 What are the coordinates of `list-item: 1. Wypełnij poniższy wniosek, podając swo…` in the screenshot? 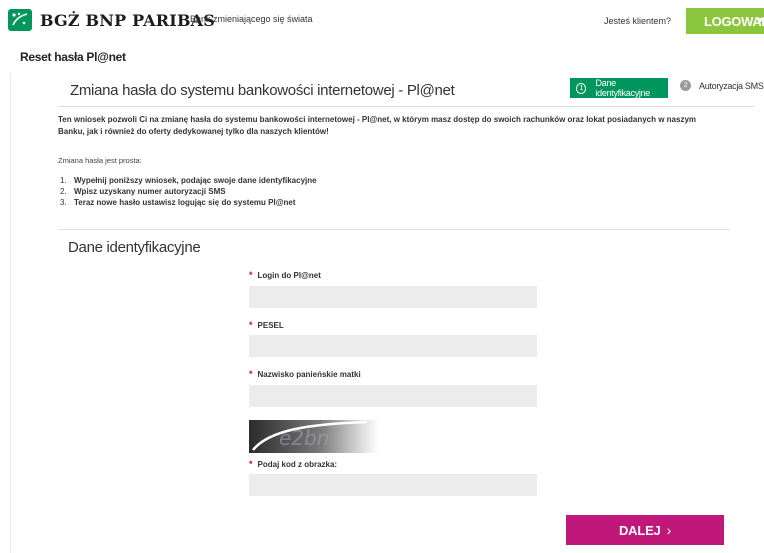 It's located at (188, 180).